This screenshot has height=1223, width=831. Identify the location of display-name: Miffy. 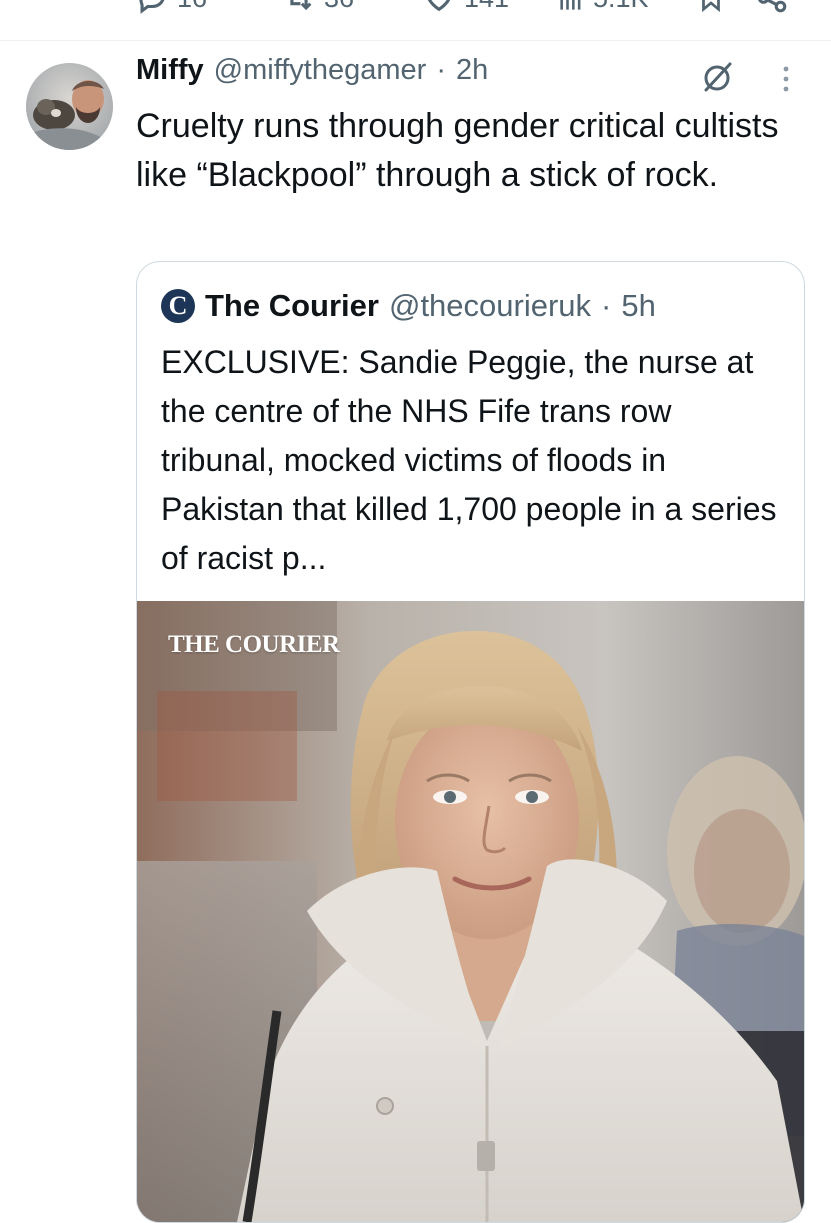
(170, 70).